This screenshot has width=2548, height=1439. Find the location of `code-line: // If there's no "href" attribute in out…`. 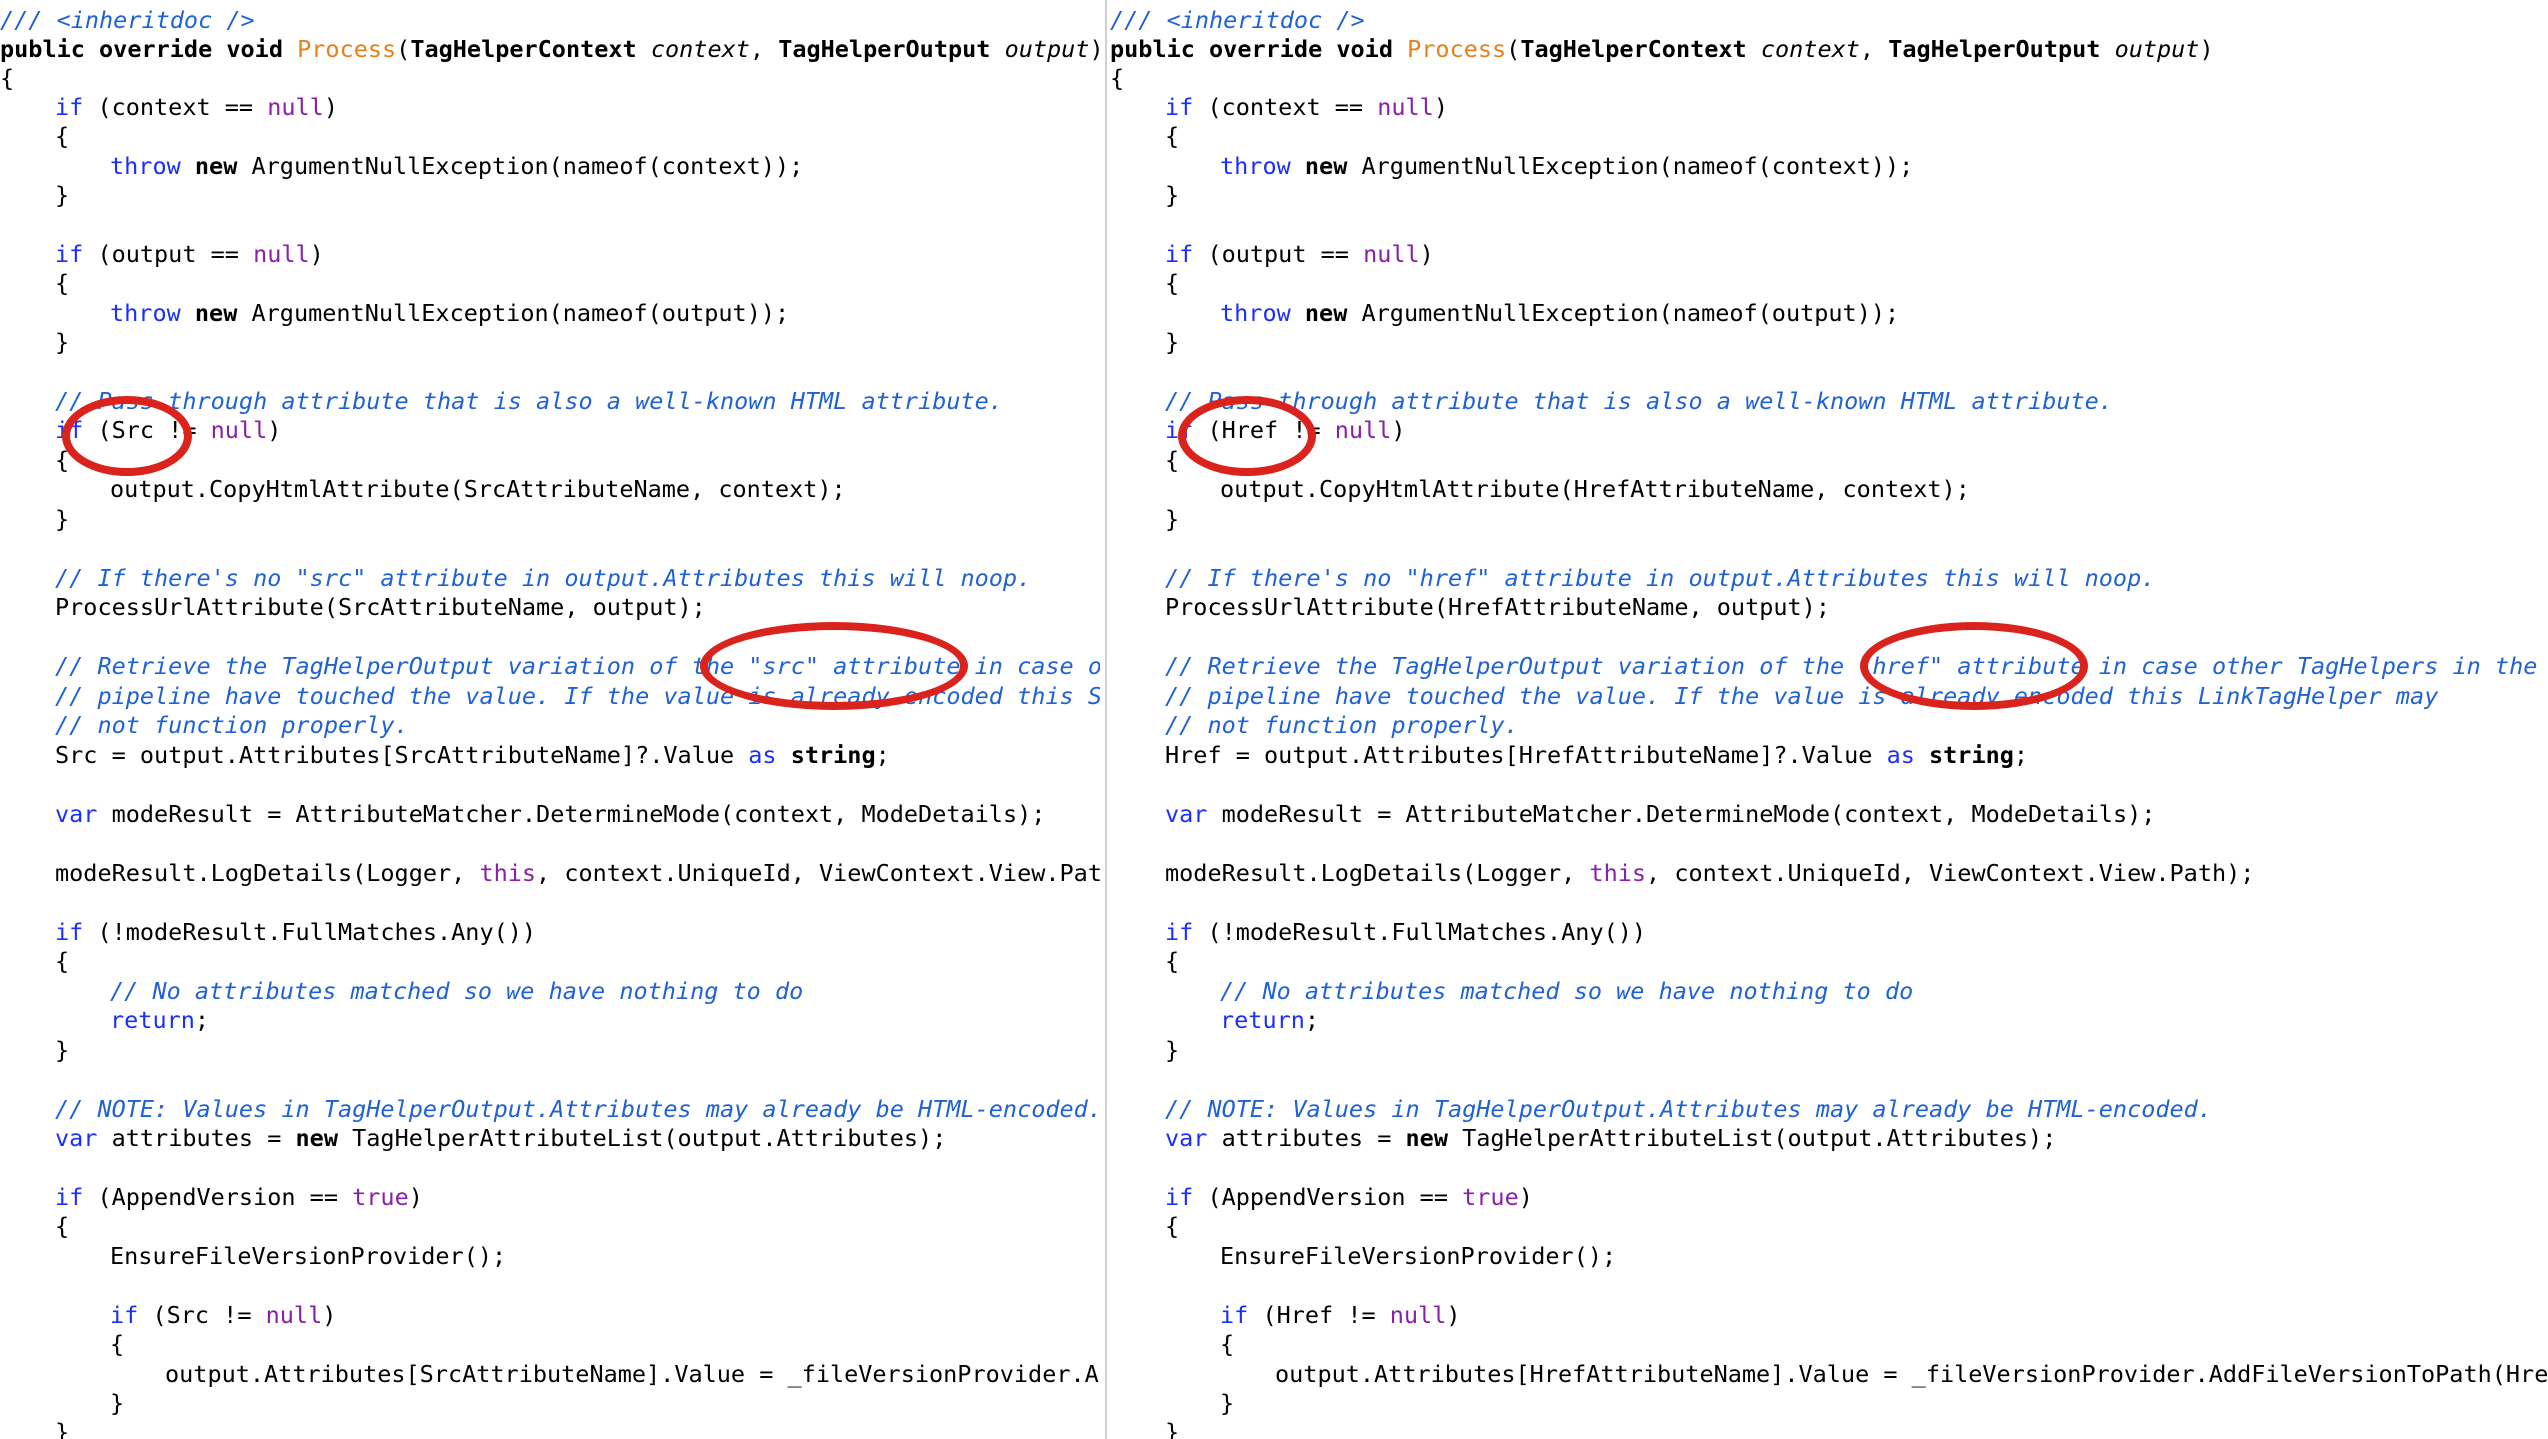

code-line: // If there's no "href" attribute in out… is located at coordinates (1660, 578).